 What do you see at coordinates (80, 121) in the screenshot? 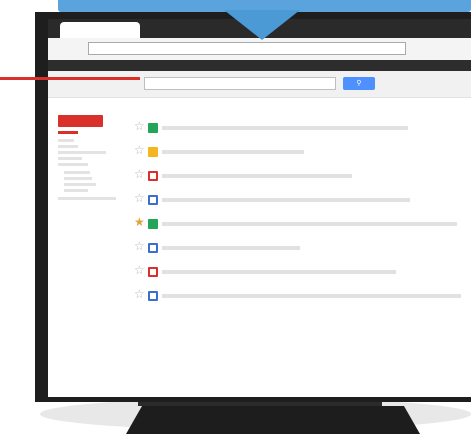
I see `compose-button` at bounding box center [80, 121].